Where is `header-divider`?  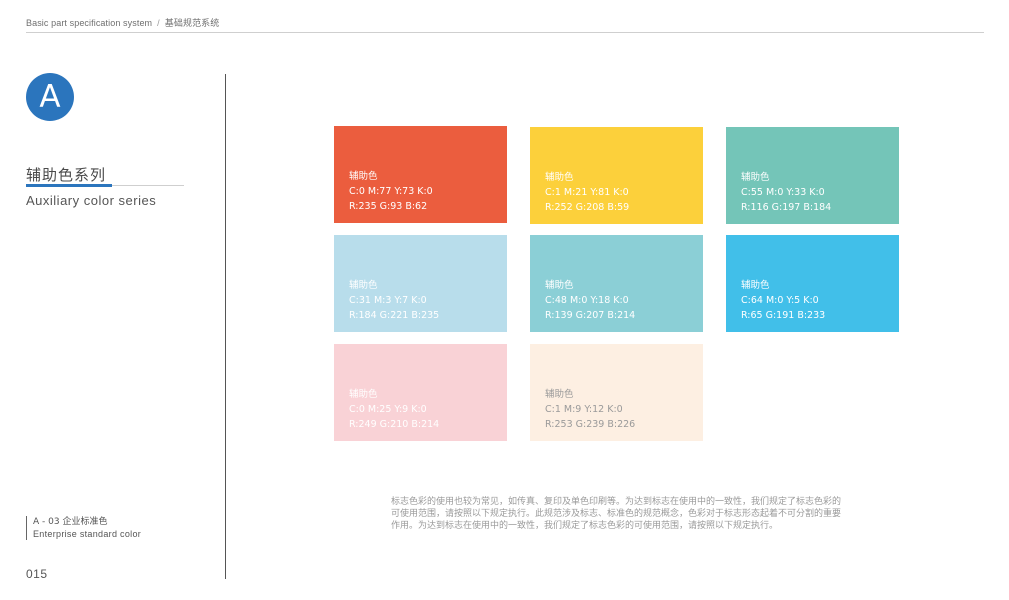 header-divider is located at coordinates (505, 32).